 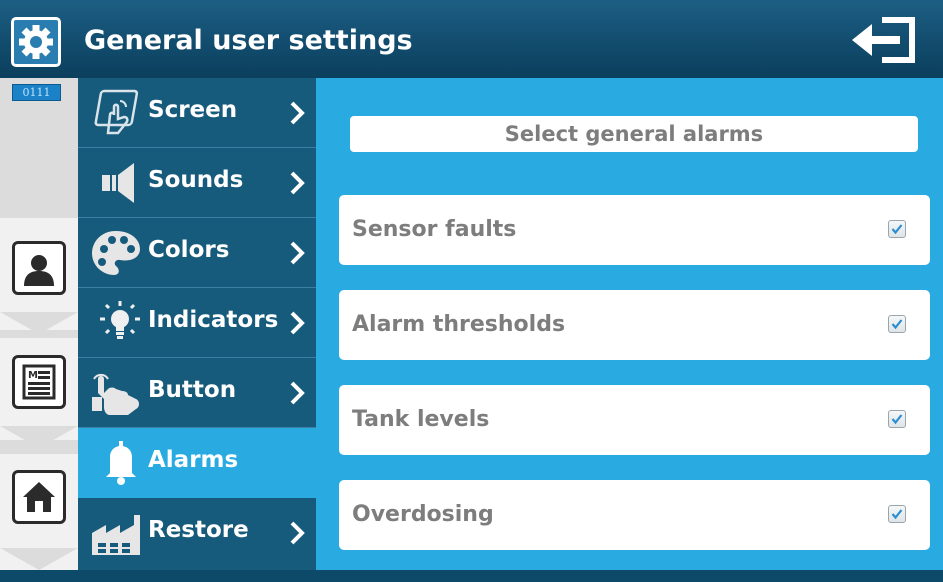 I want to click on svg-text: M, so click(x=33, y=375).